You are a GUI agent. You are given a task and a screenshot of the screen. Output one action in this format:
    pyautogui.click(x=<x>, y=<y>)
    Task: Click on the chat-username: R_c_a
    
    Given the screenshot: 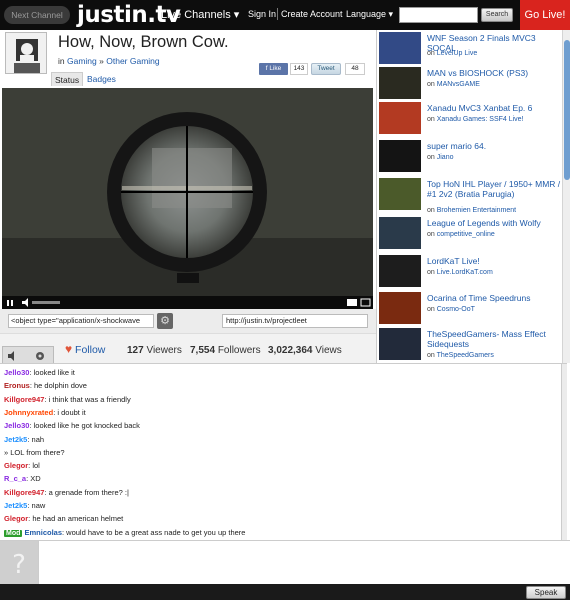 What is the action you would take?
    pyautogui.click(x=15, y=478)
    